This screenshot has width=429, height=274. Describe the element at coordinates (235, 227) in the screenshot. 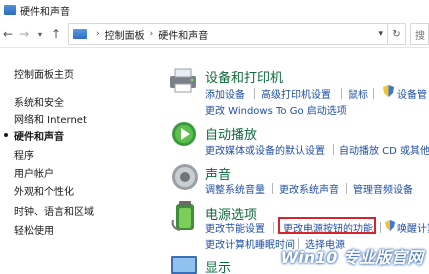

I see `link-change-power-saving: 更改节能设置` at that location.